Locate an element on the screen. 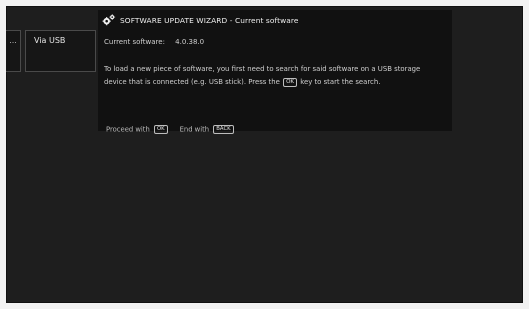 The image size is (529, 309). dialog-footer: Proceed with OK End with BACK is located at coordinates (170, 129).